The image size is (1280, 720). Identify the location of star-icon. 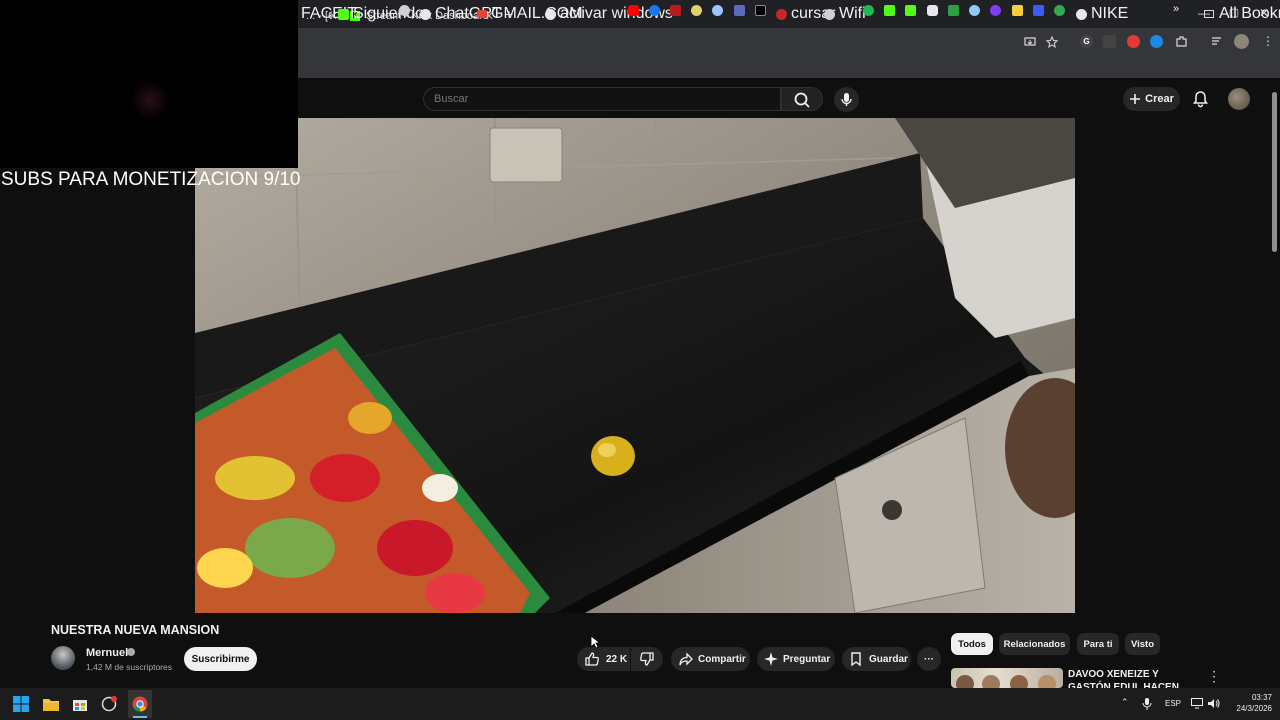
(1052, 42).